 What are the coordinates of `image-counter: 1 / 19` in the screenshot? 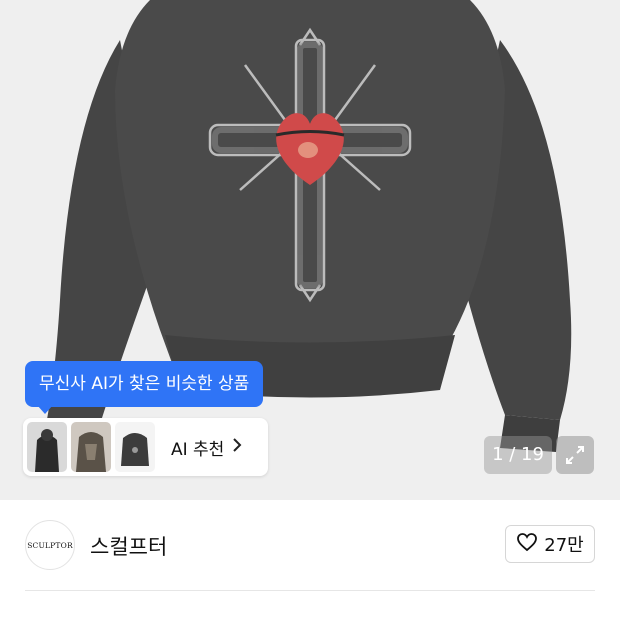 It's located at (518, 455).